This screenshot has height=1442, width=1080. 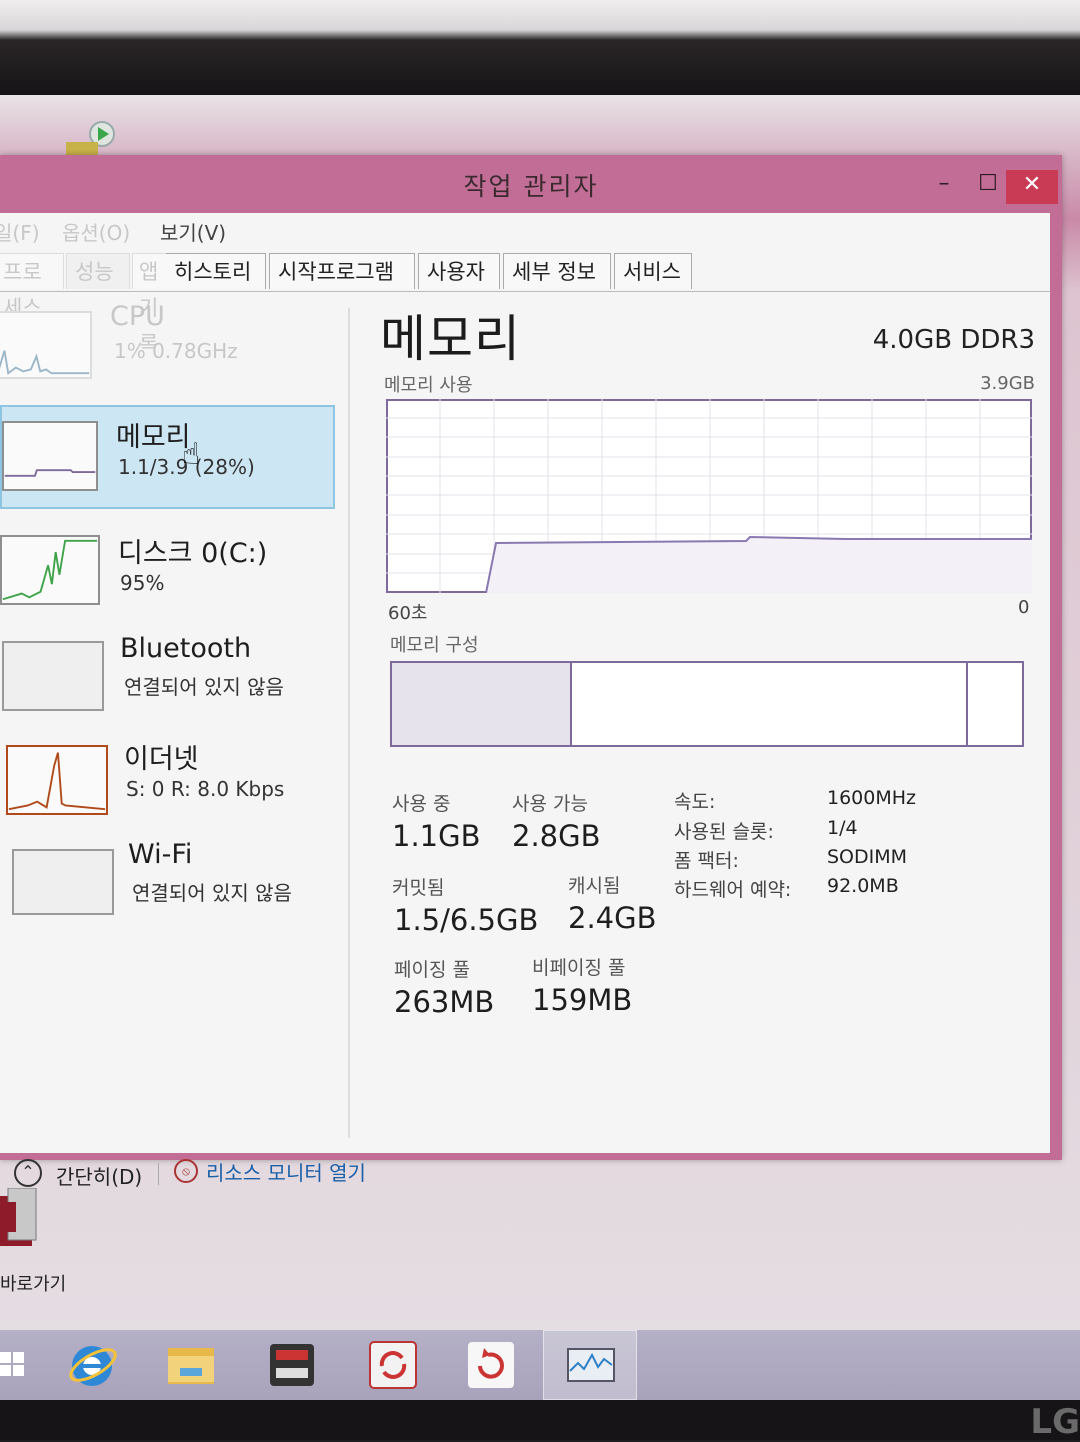 I want to click on tab-startup: 시작프로그램, so click(x=342, y=271).